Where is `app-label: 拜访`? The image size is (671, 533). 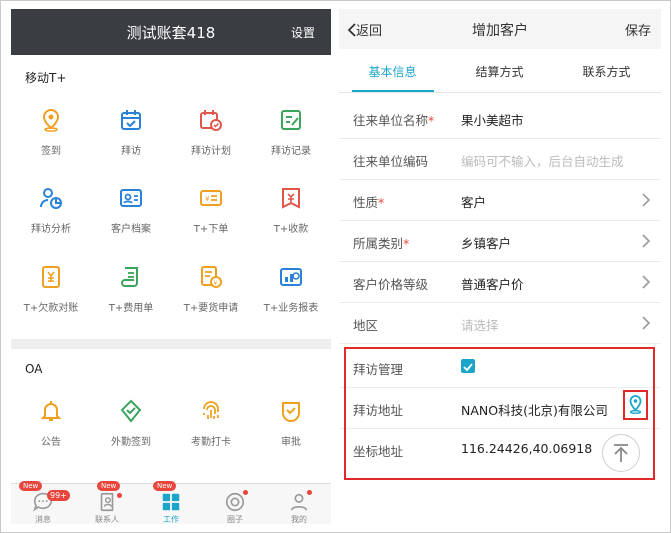 app-label: 拜访 is located at coordinates (131, 151).